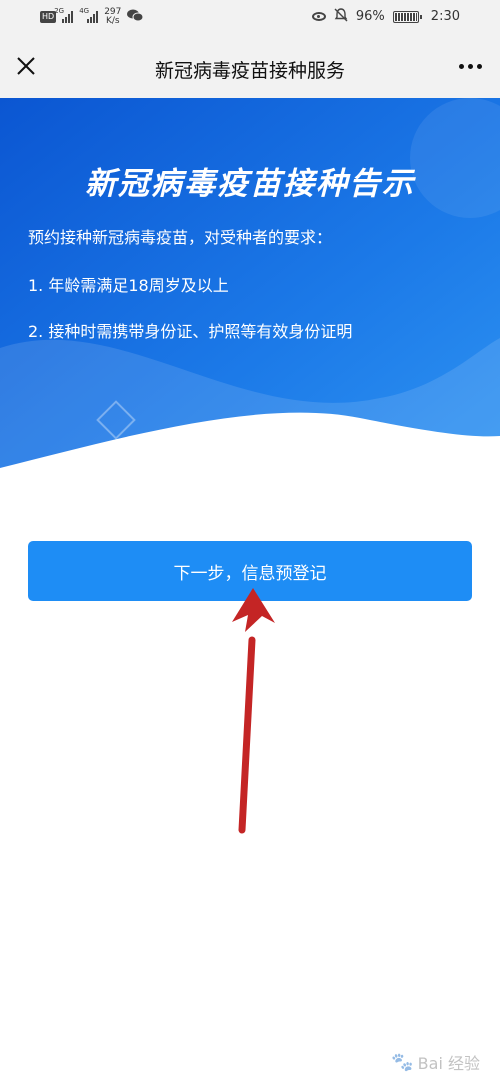 The image size is (500, 1084). Describe the element at coordinates (135, 17) in the screenshot. I see `wechat-icon` at that location.